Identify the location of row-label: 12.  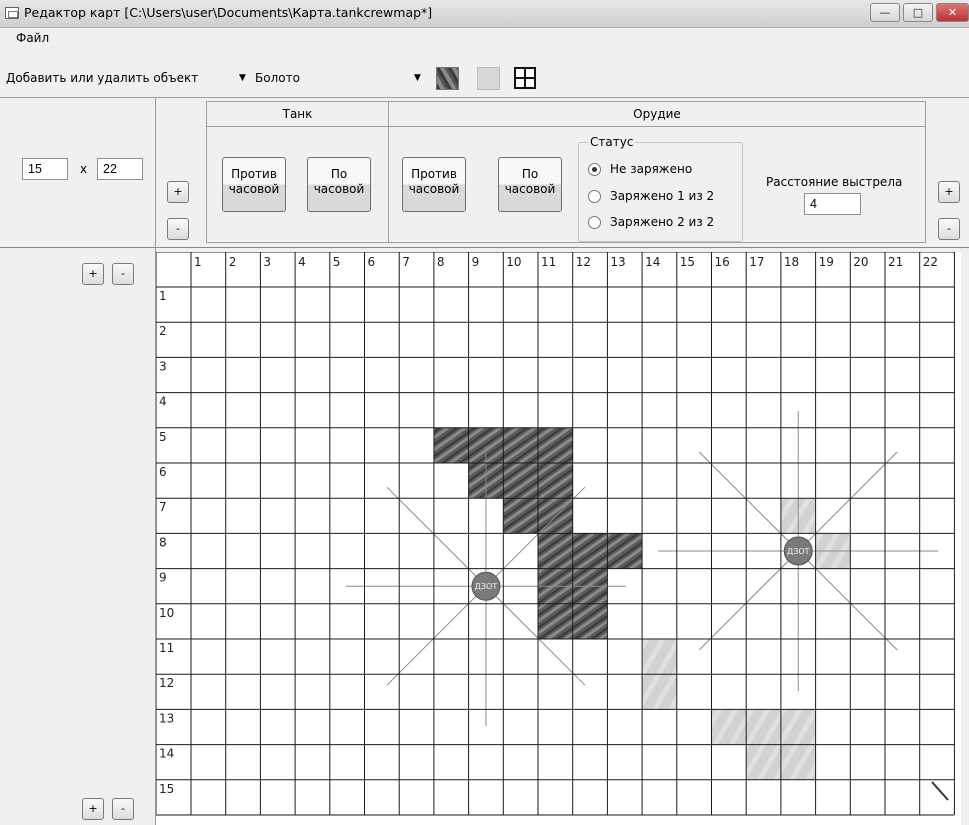
(166, 683).